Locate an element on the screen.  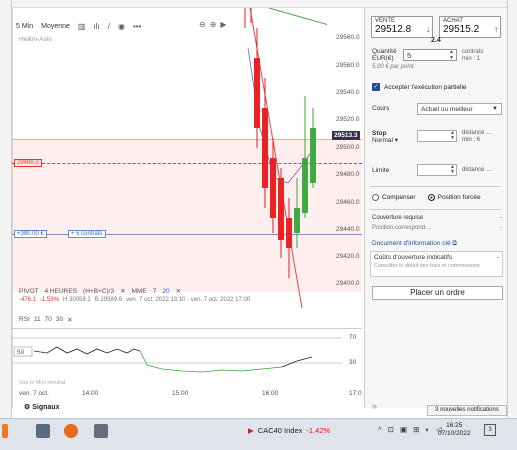
price-tick: 29540.0 is located at coordinates (348, 92).